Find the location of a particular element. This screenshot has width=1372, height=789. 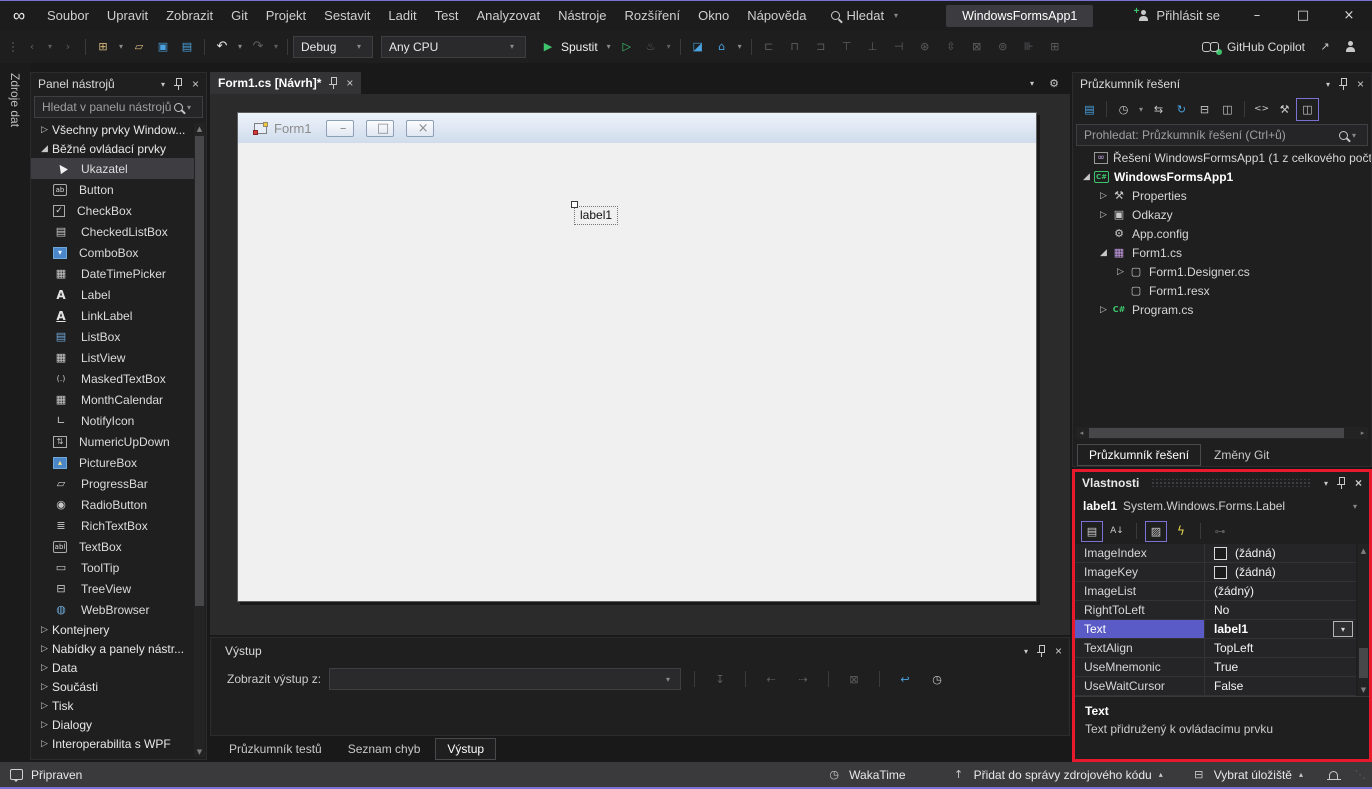

menu-Rozšíření: Rozšíření is located at coordinates (652, 16).